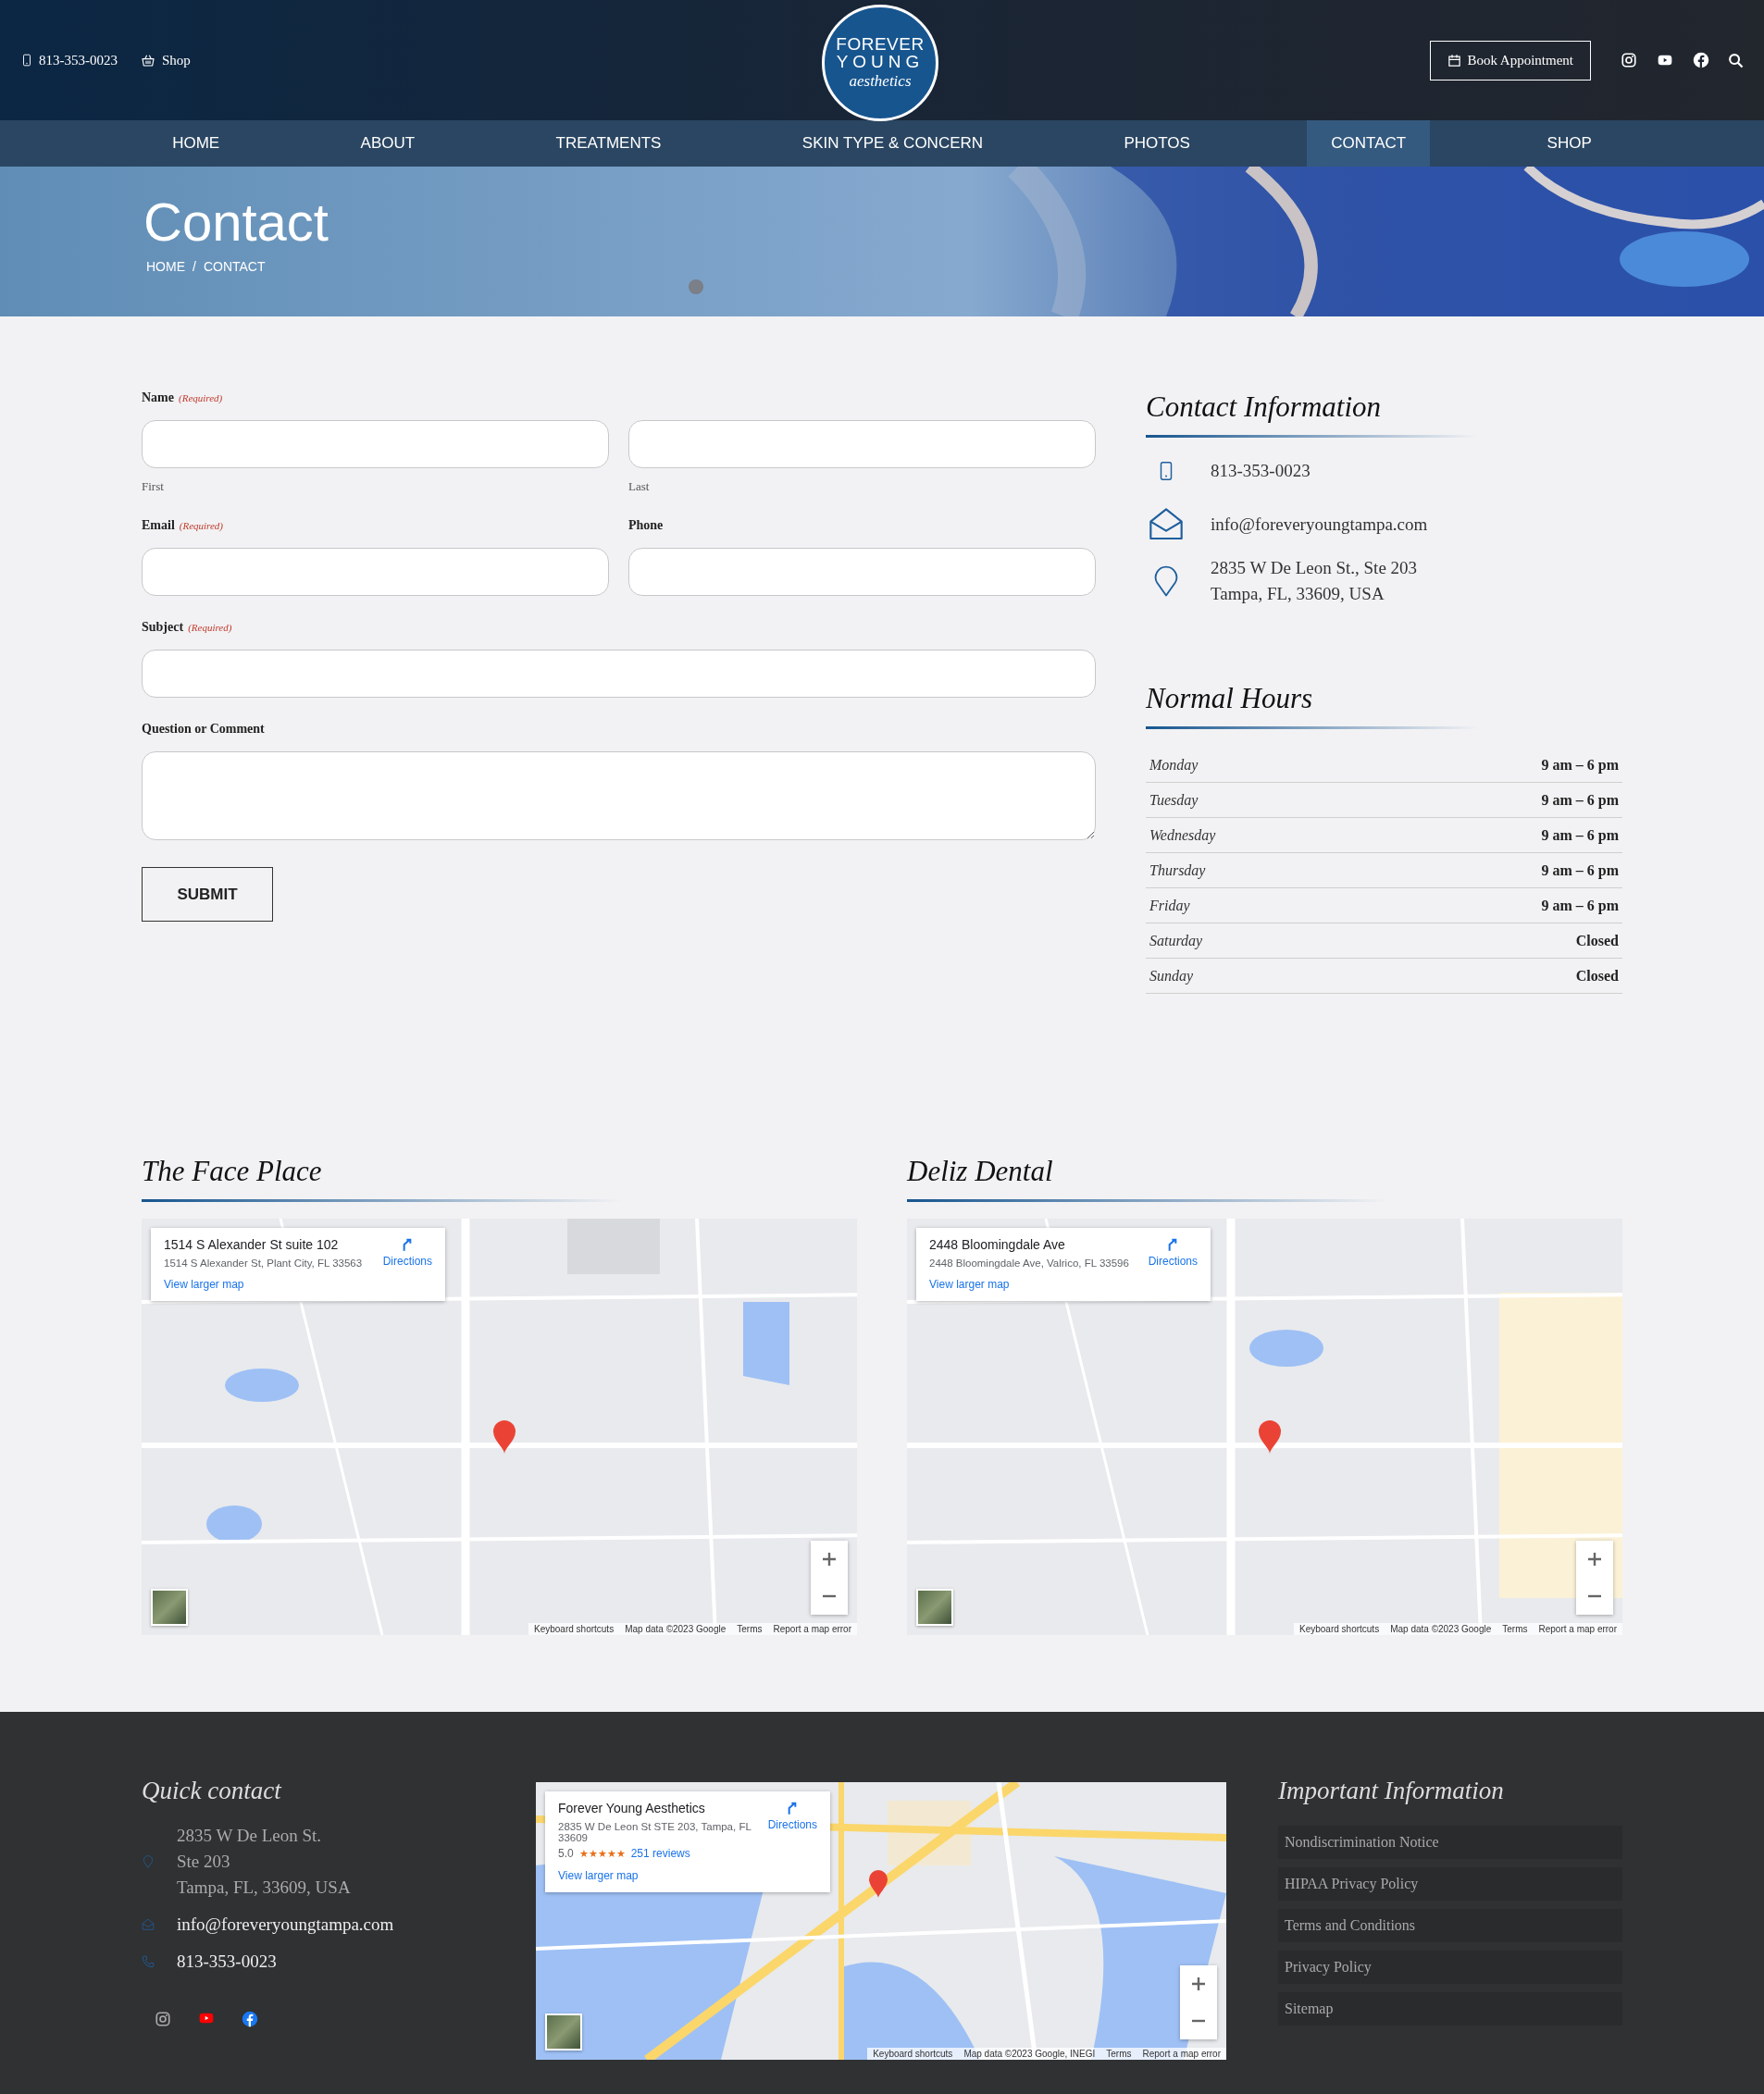 This screenshot has height=2094, width=1764. Describe the element at coordinates (1182, 835) in the screenshot. I see `day-label: Wednesday` at that location.